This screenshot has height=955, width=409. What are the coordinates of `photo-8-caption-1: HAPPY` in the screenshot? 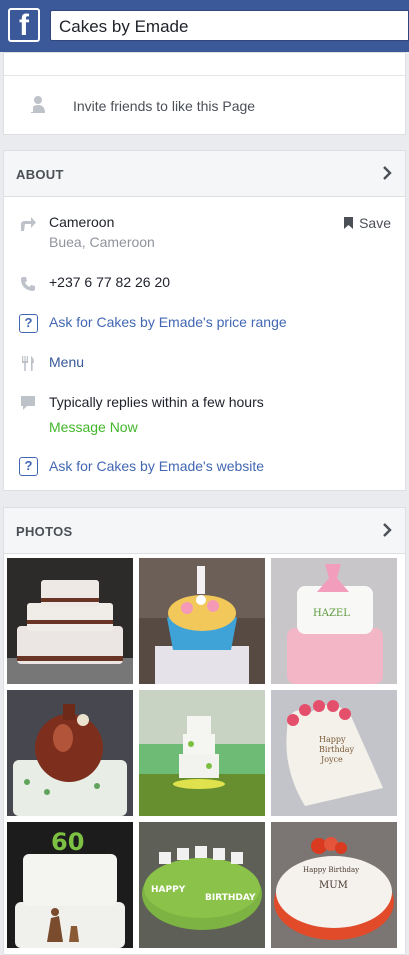 It's located at (168, 890).